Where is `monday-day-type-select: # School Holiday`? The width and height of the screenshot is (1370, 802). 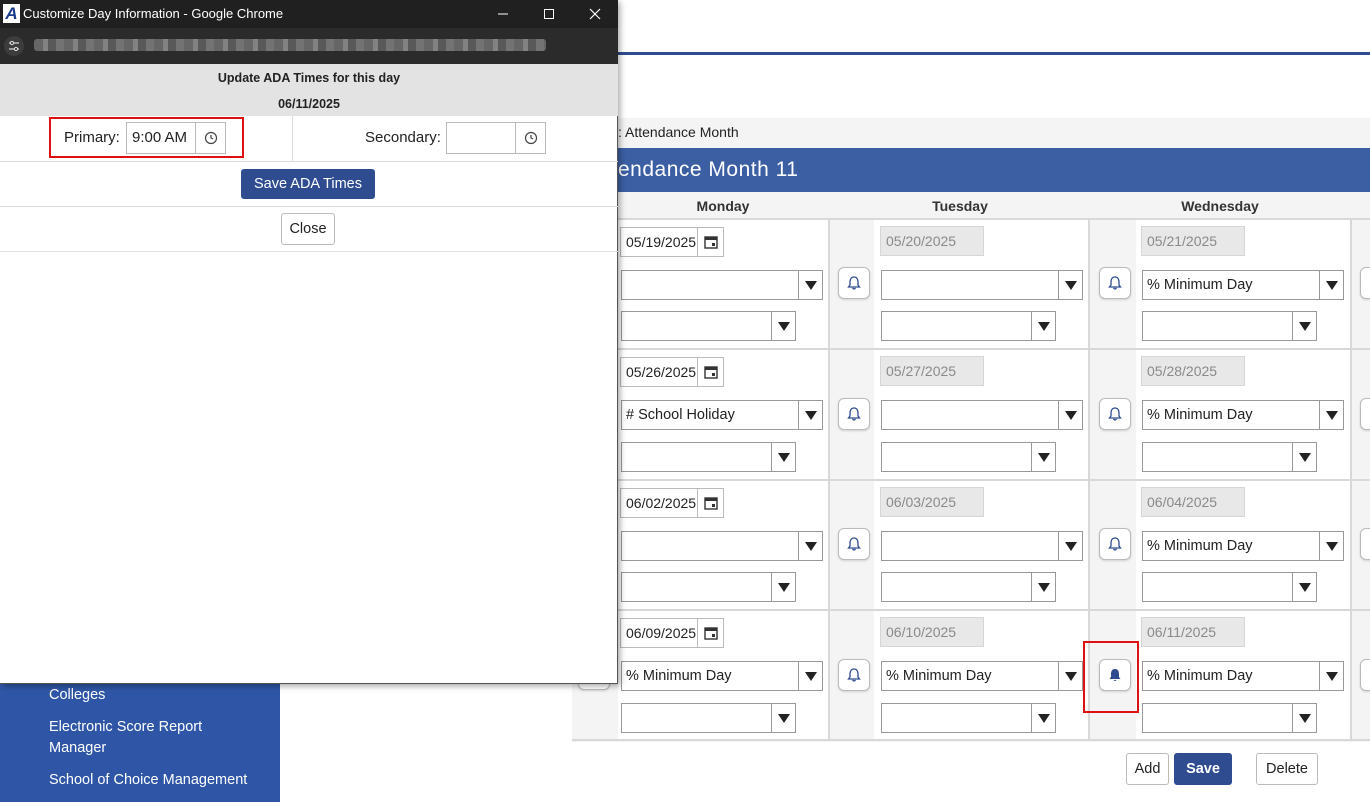
monday-day-type-select: # School Holiday is located at coordinates (722, 415).